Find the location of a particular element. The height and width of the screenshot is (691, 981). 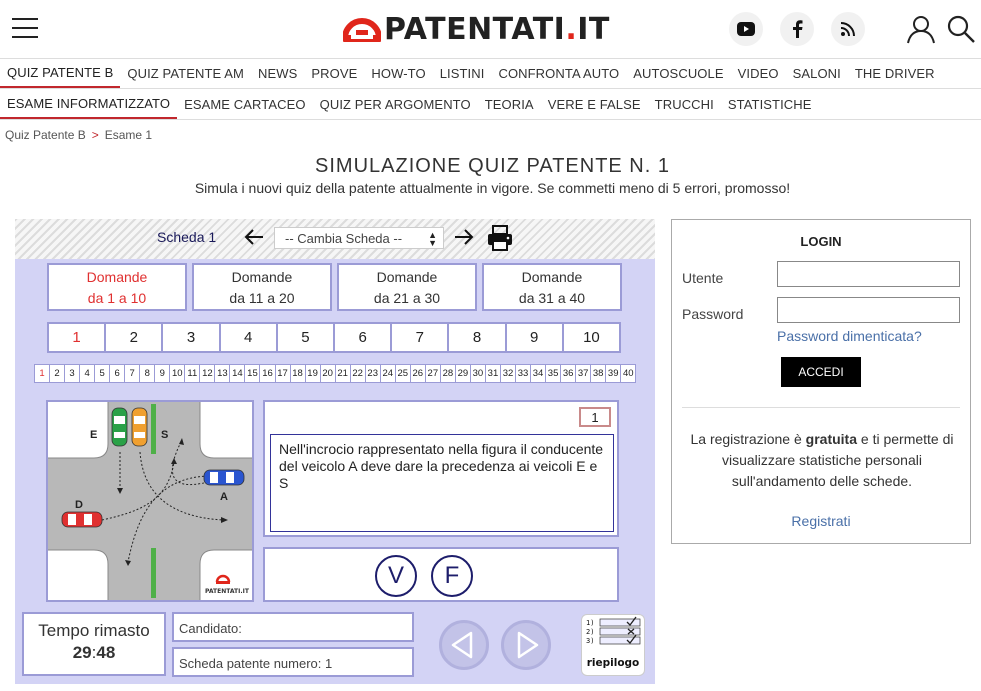

question-number-button: 4 is located at coordinates (249, 337).